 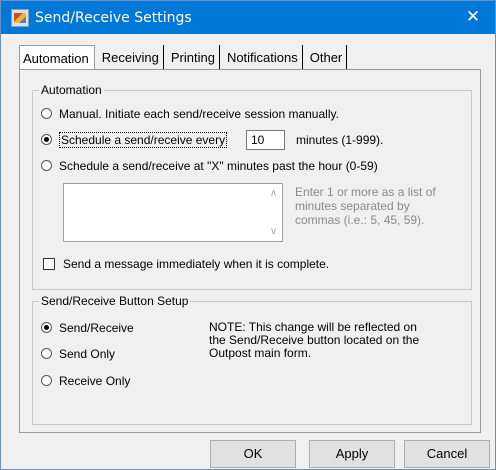 I want to click on ok-button: OK, so click(x=253, y=454).